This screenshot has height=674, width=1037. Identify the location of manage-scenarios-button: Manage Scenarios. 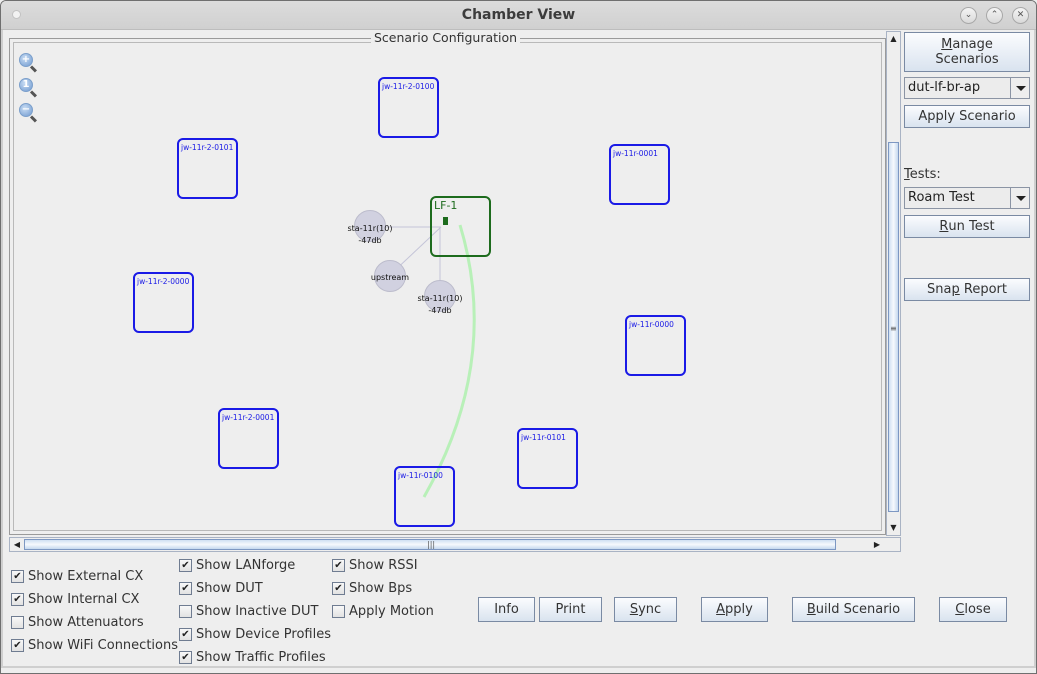
(967, 52).